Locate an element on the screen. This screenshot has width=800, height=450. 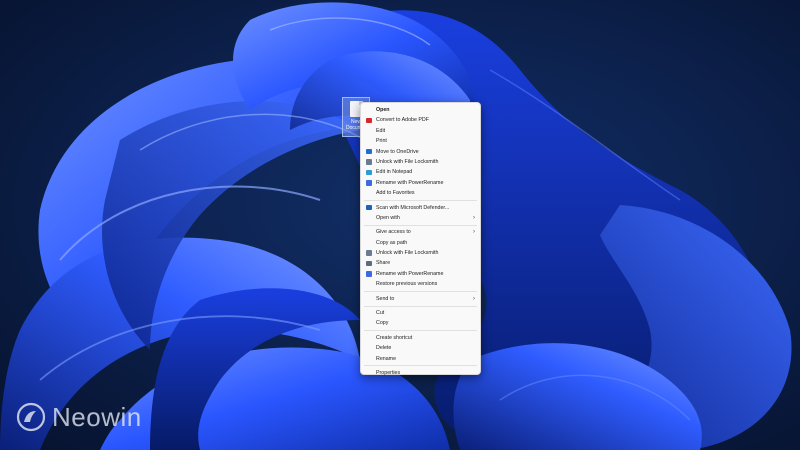
menu-item-label: Add to Favorites is located at coordinates (395, 193).